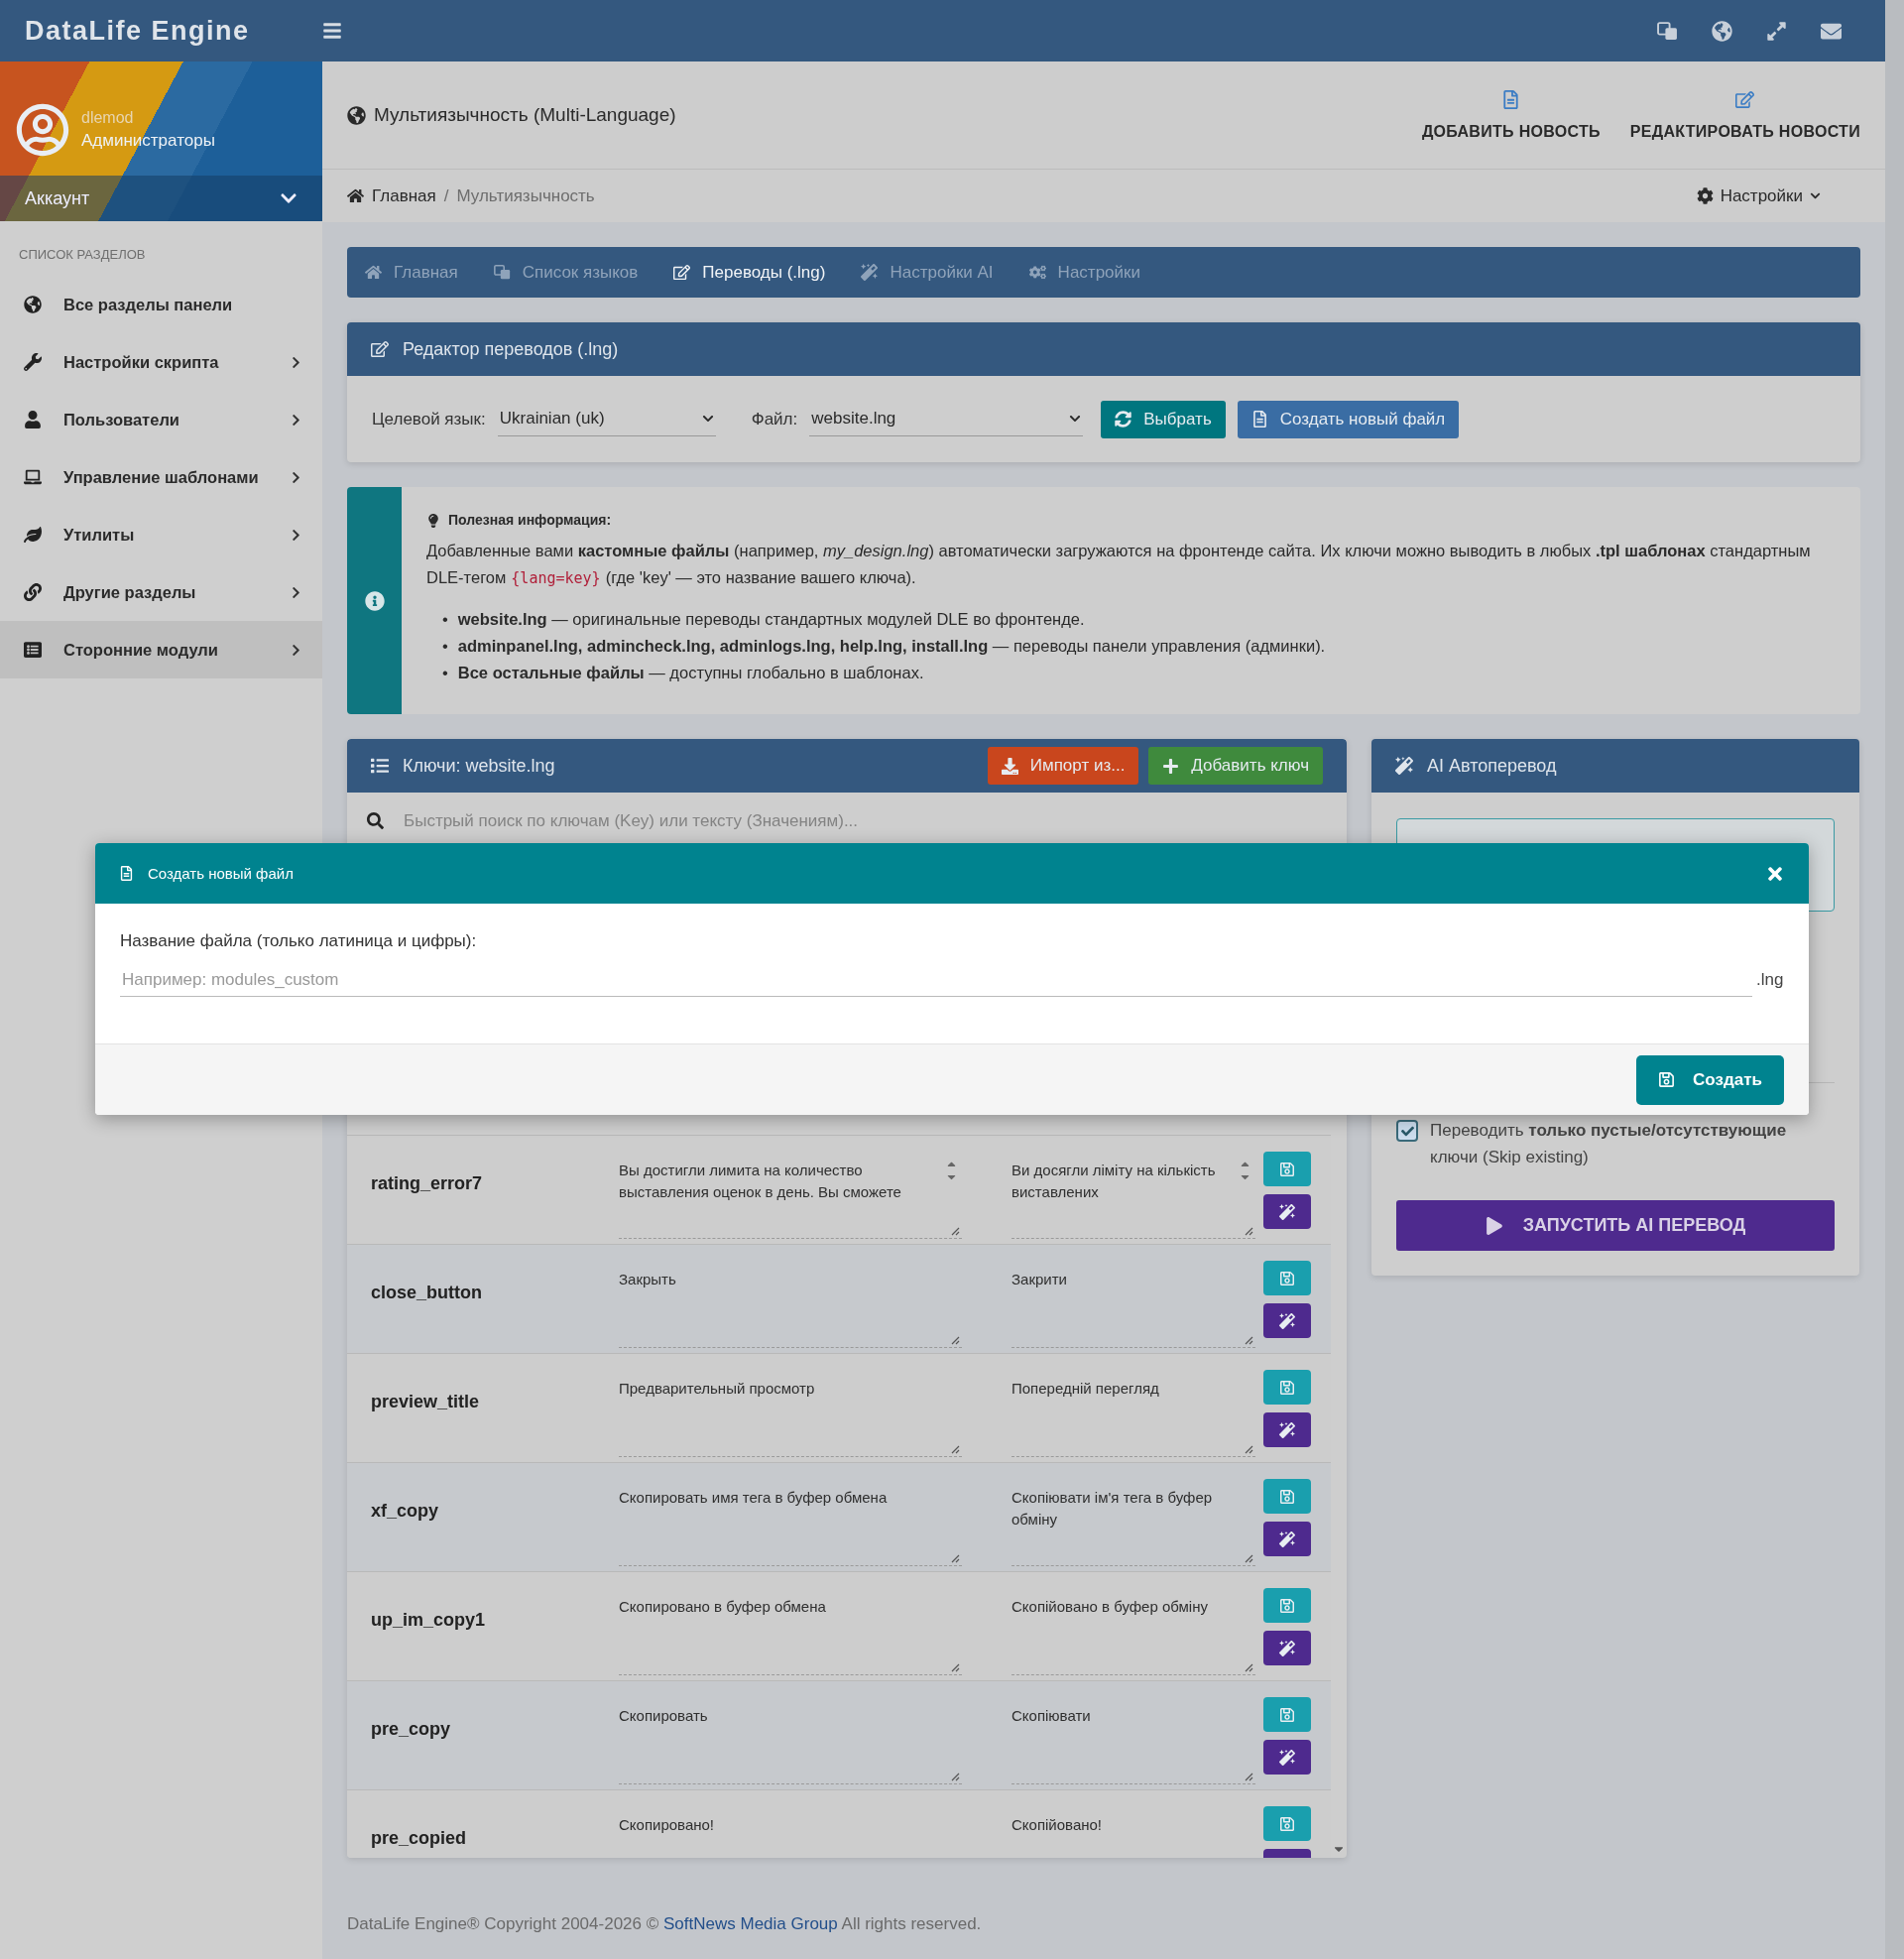  Describe the element at coordinates (1133, 1744) in the screenshot. I see `target-text-field: Скопіювати` at that location.